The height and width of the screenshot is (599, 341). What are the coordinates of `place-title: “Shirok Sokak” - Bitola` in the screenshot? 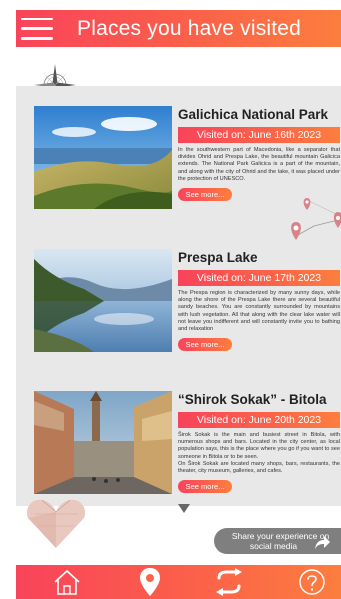 It's located at (252, 399).